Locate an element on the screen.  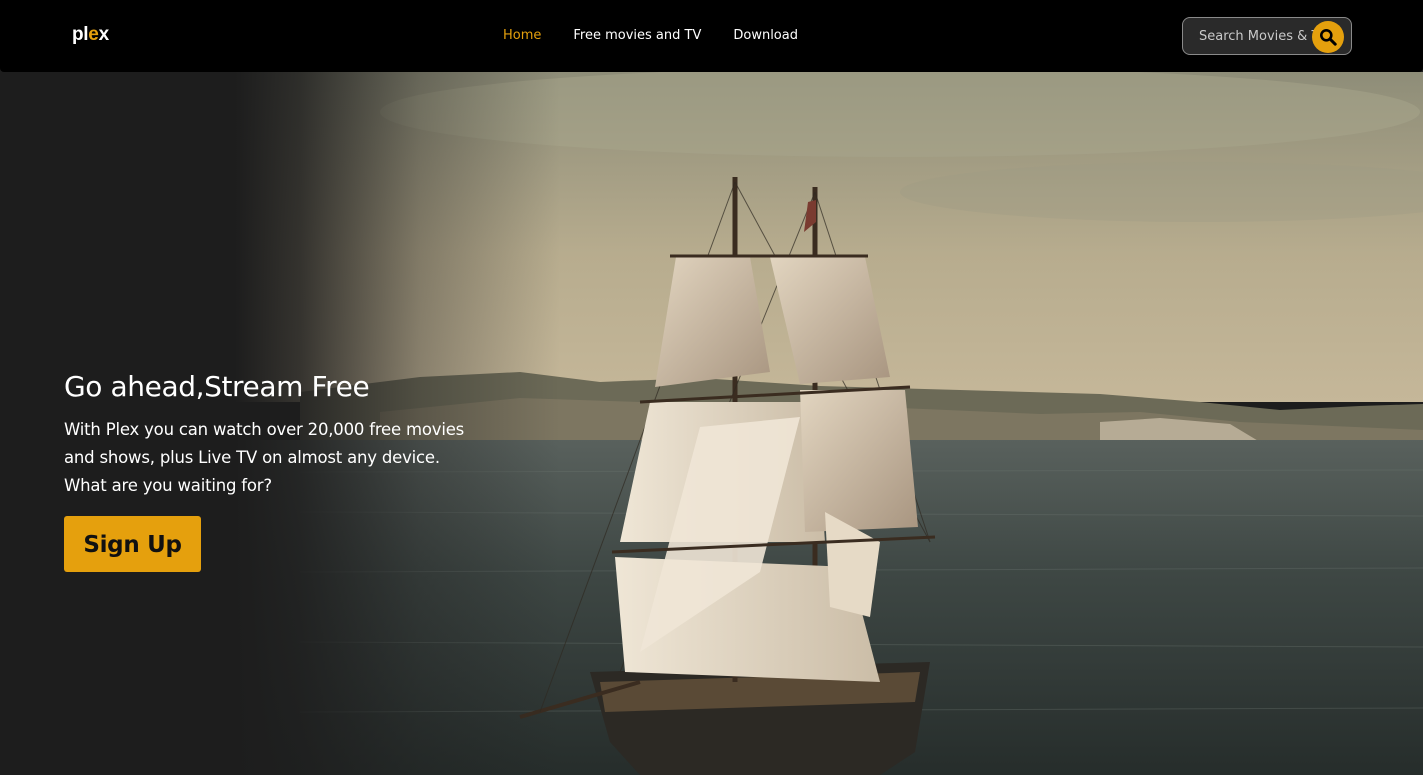
plex-logo: plex is located at coordinates (90, 35).